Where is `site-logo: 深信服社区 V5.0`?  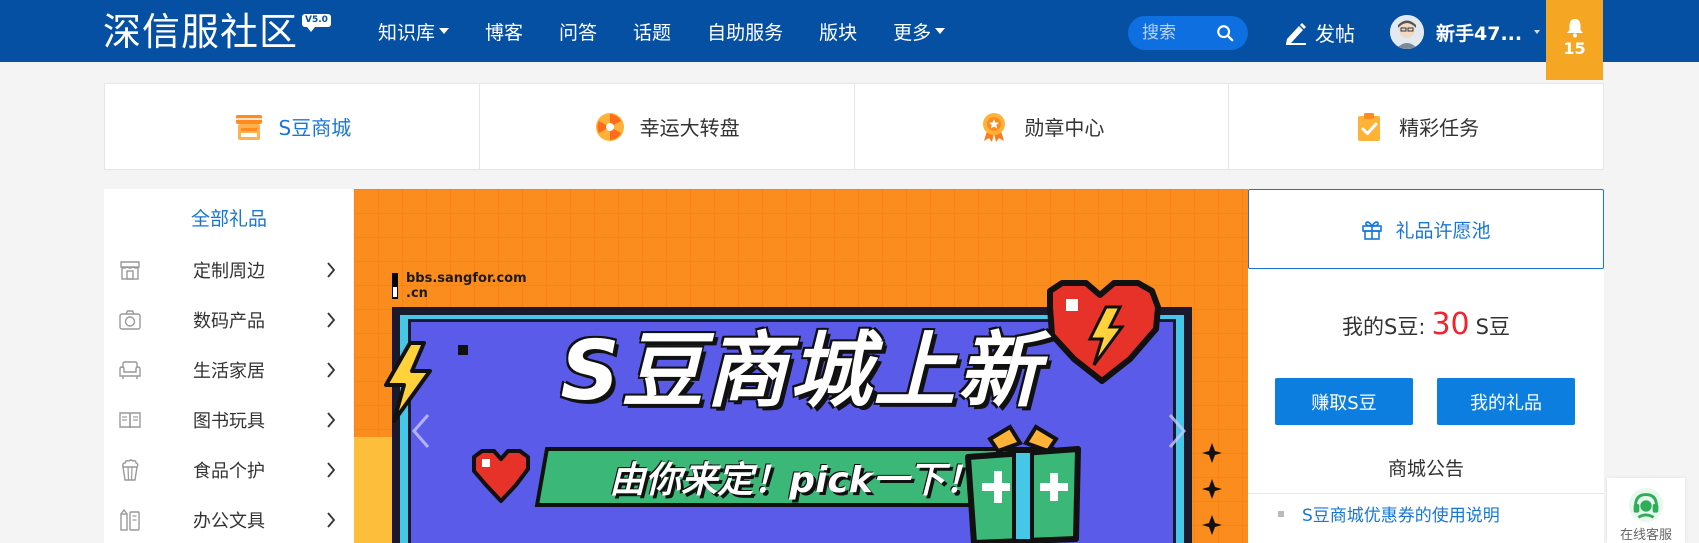 site-logo: 深信服社区 V5.0 is located at coordinates (217, 32).